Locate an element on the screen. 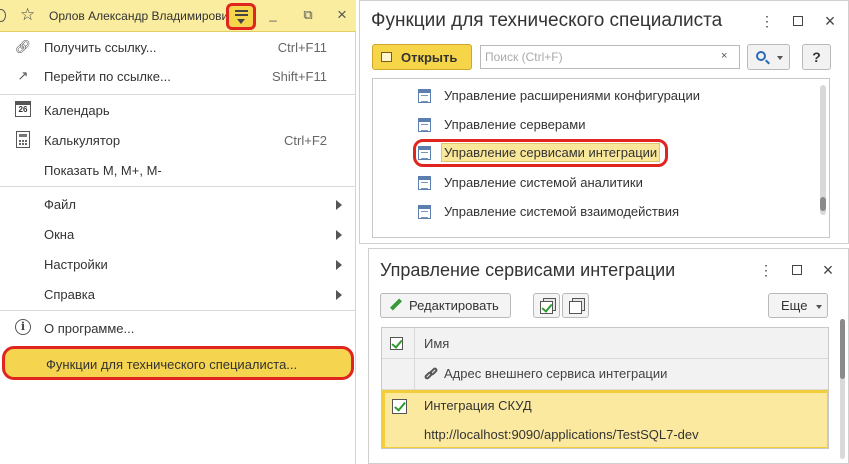  history-icon is located at coordinates (3, 15).